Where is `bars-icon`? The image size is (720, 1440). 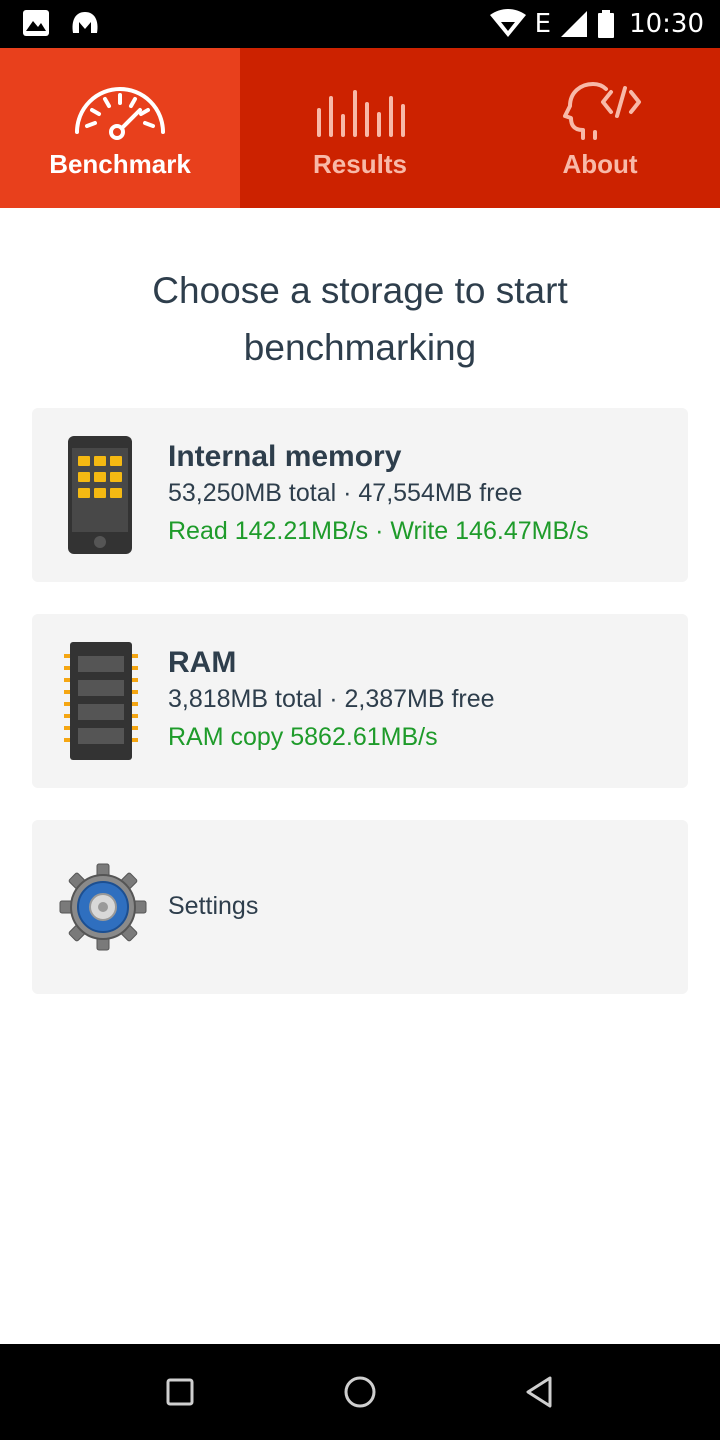 bars-icon is located at coordinates (361, 113).